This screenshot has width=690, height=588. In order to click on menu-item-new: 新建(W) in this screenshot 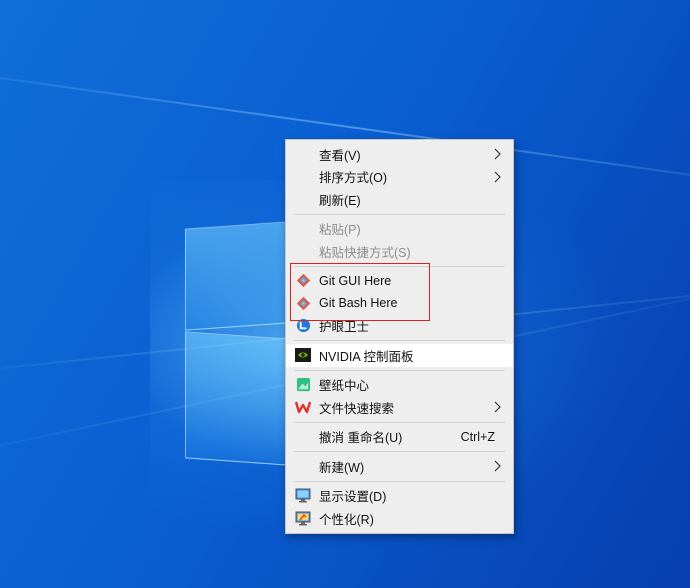, I will do `click(399, 466)`.